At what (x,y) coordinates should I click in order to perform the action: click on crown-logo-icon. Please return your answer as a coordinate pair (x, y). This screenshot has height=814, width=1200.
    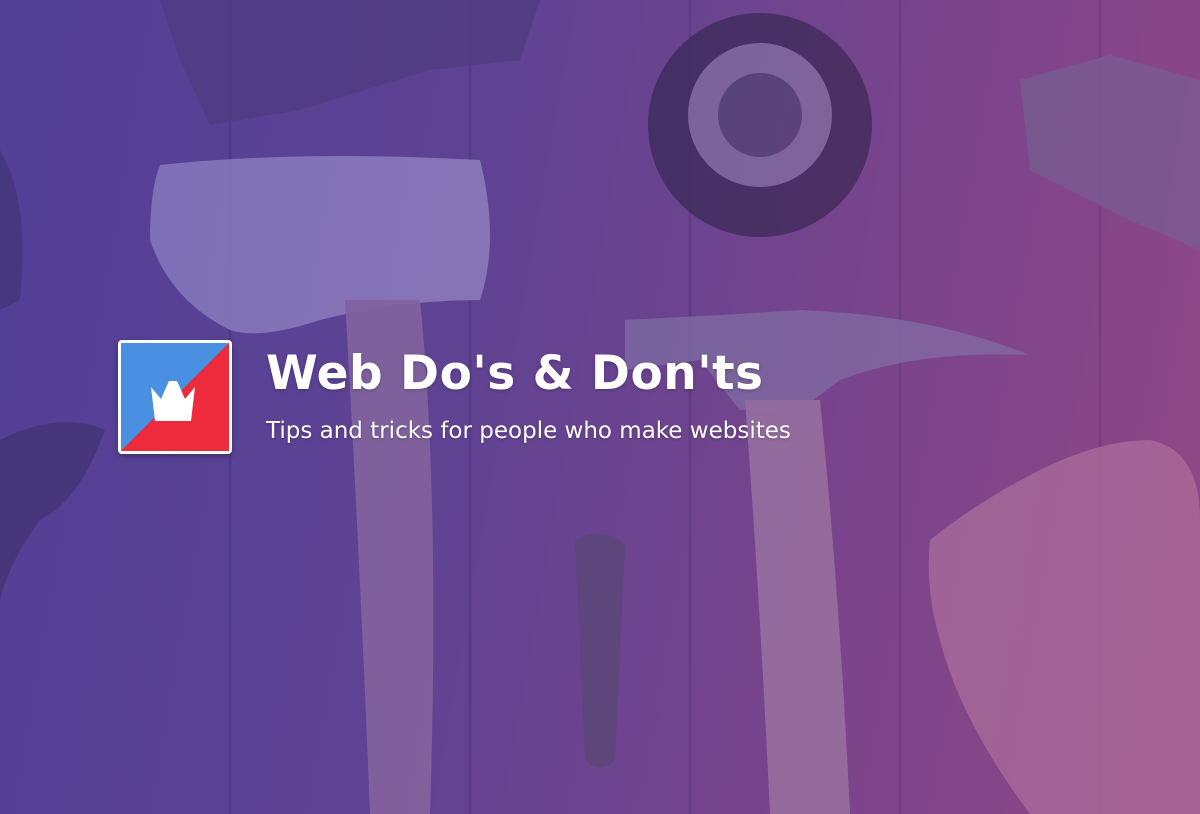
    Looking at the image, I should click on (175, 397).